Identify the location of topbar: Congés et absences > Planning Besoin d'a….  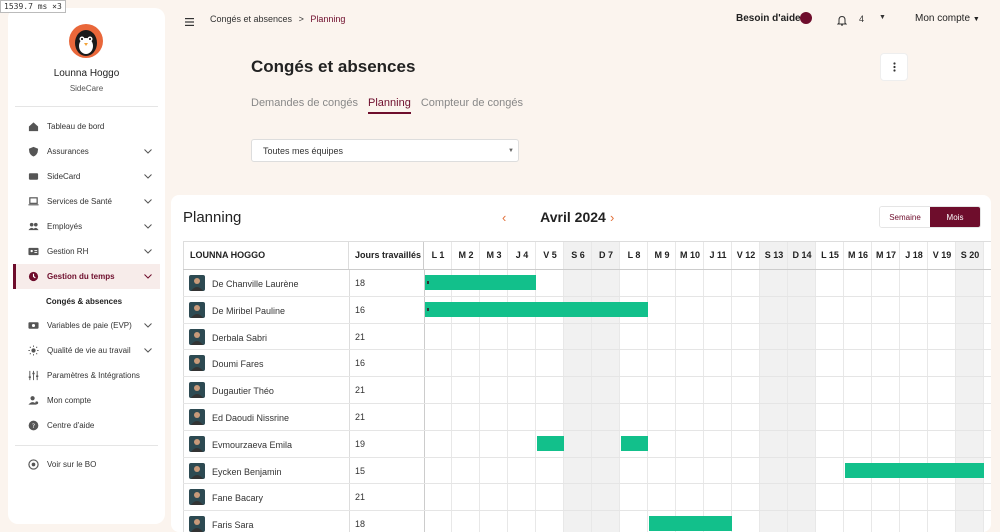
(582, 19).